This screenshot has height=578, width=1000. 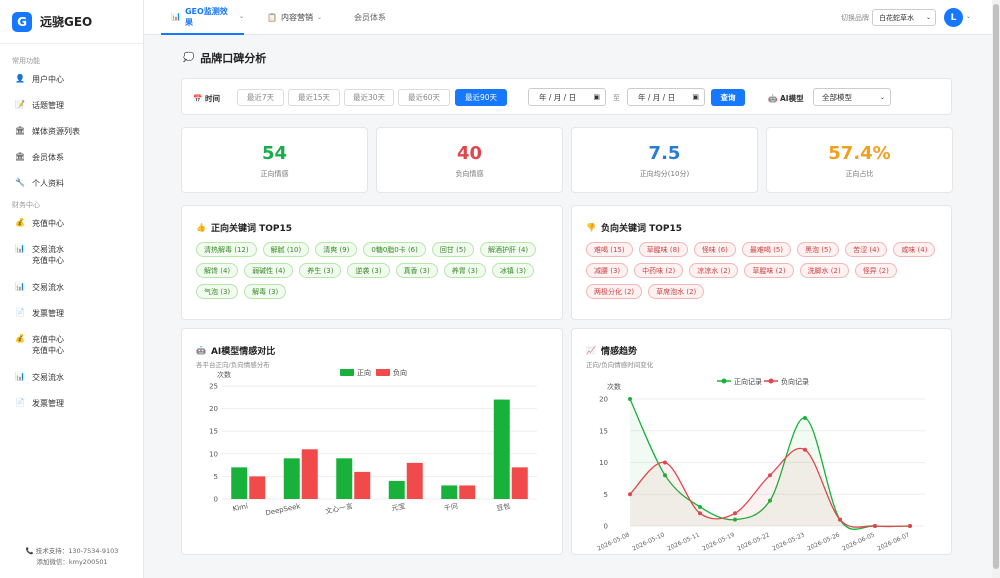 I want to click on keyword-tag: 草席泡水 (2), so click(x=676, y=291).